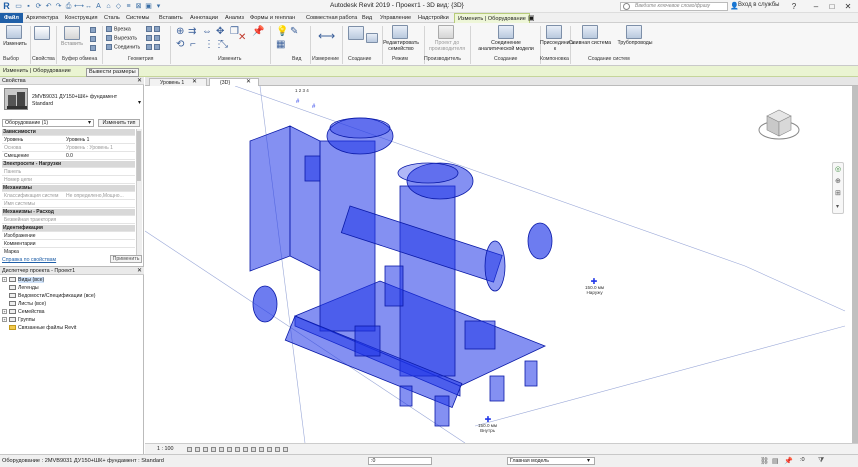  What do you see at coordinates (788, 461) in the screenshot?
I see `select-pinned-icon: 📌` at bounding box center [788, 461].